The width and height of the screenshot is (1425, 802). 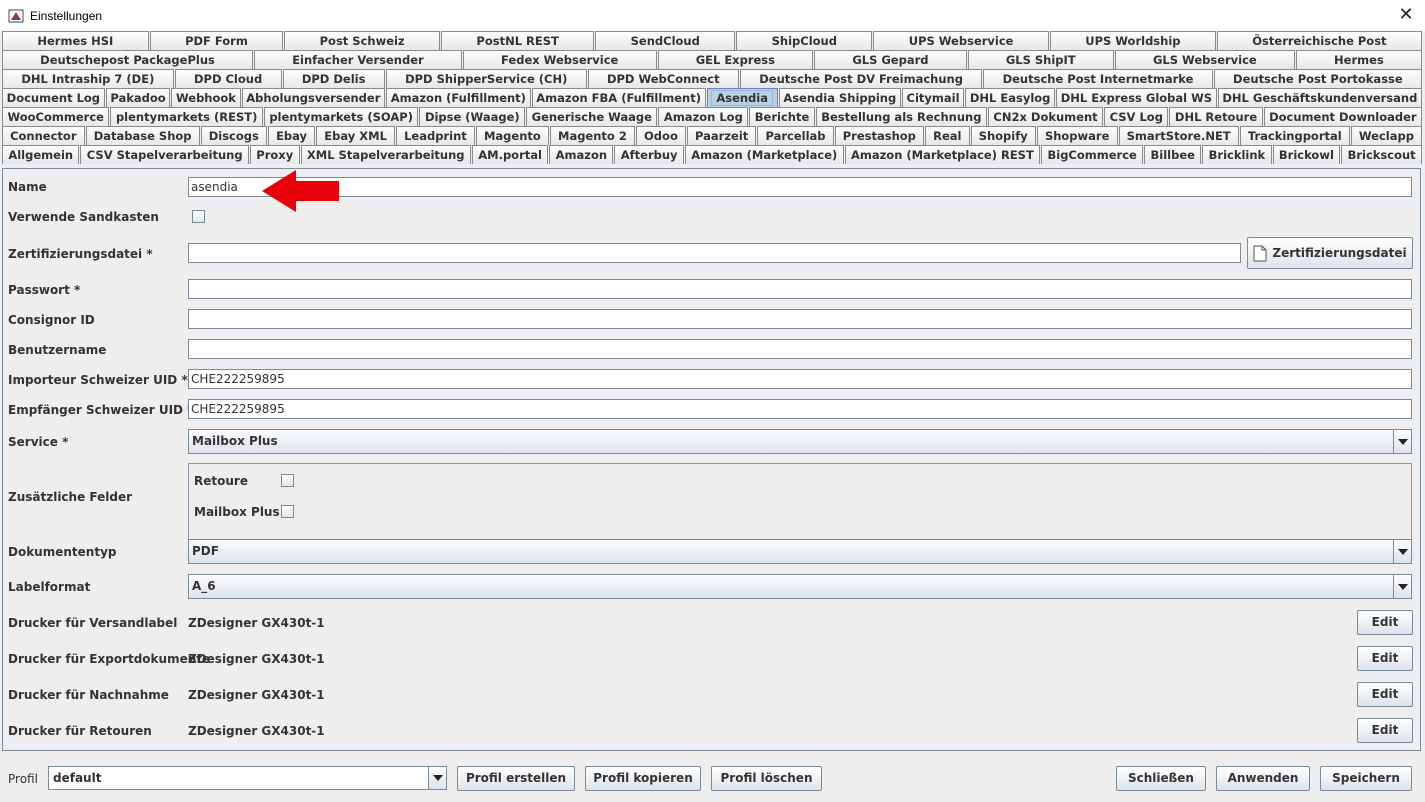 What do you see at coordinates (274, 154) in the screenshot?
I see `tab-proxy: Proxy` at bounding box center [274, 154].